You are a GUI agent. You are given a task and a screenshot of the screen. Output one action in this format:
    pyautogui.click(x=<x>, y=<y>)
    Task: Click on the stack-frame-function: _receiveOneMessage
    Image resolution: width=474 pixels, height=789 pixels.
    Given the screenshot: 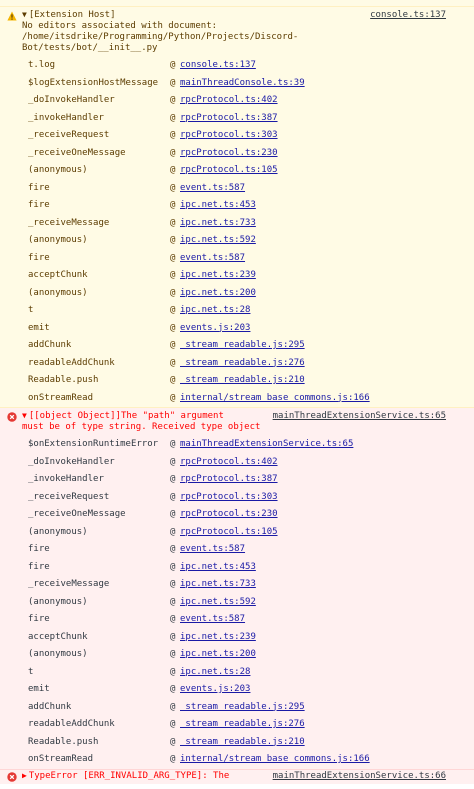 What is the action you would take?
    pyautogui.click(x=77, y=514)
    